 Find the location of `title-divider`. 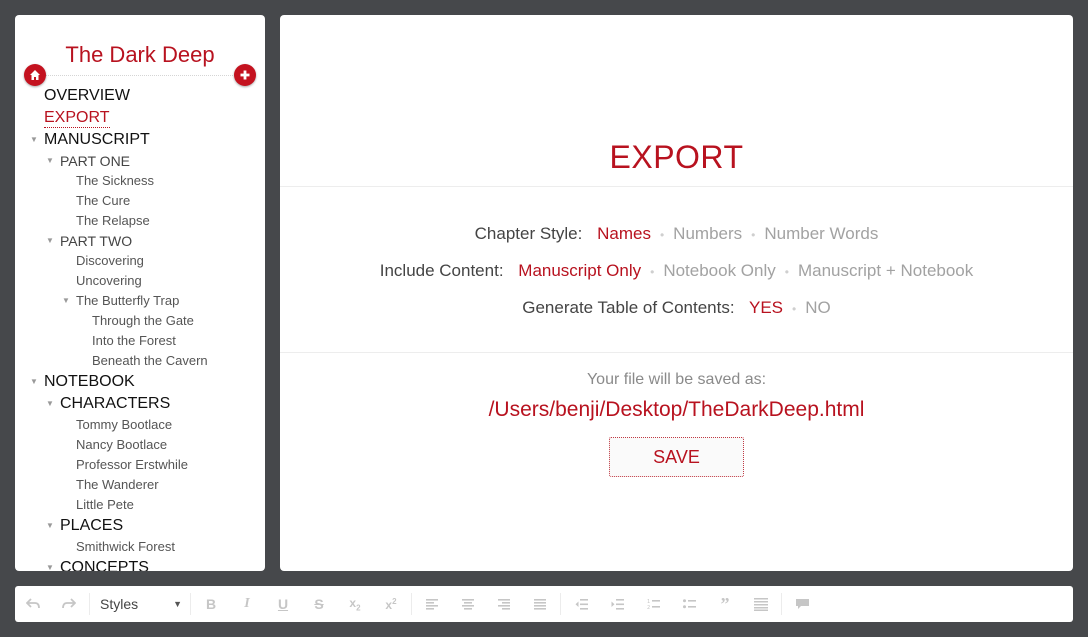

title-divider is located at coordinates (140, 75).